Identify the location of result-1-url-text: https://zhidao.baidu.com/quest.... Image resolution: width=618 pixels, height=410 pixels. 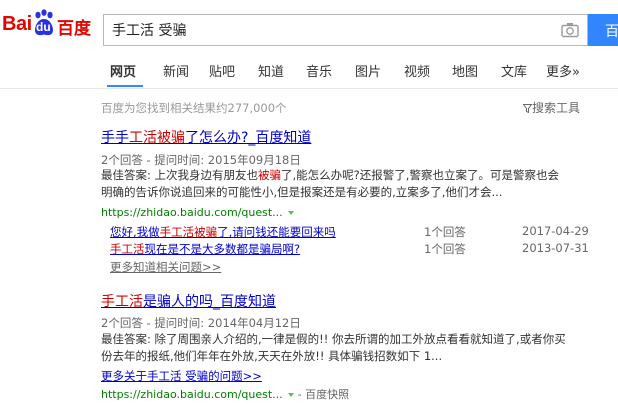
(192, 212).